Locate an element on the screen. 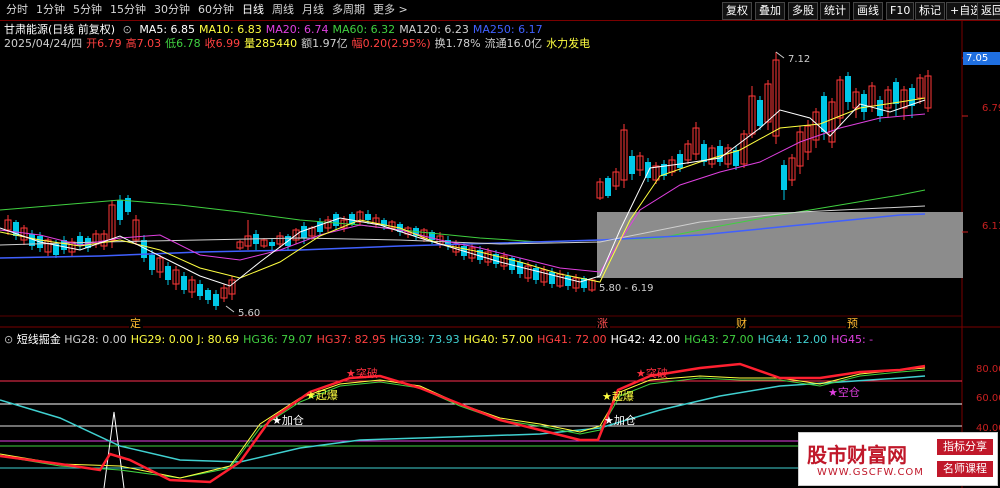  range-label: 5.80 - 6.19 is located at coordinates (626, 288).